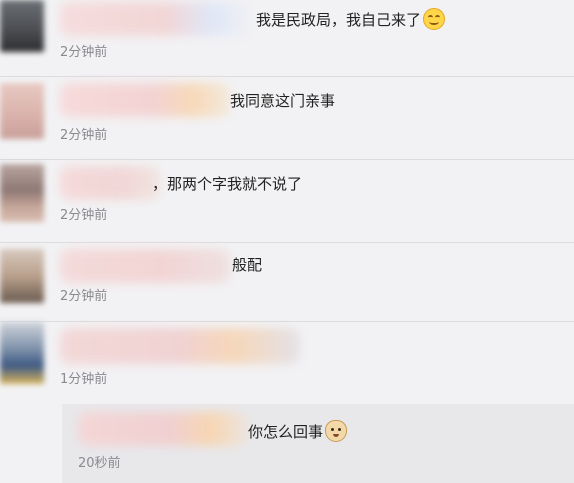  What do you see at coordinates (286, 432) in the screenshot?
I see `reply-text-value: 你怎么回事` at bounding box center [286, 432].